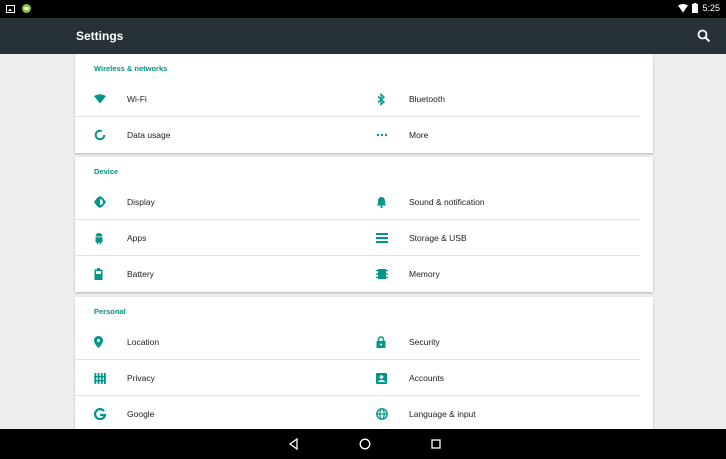 The width and height of the screenshot is (726, 459). What do you see at coordinates (427, 99) in the screenshot?
I see `settings-item-label: Bluetooth` at bounding box center [427, 99].